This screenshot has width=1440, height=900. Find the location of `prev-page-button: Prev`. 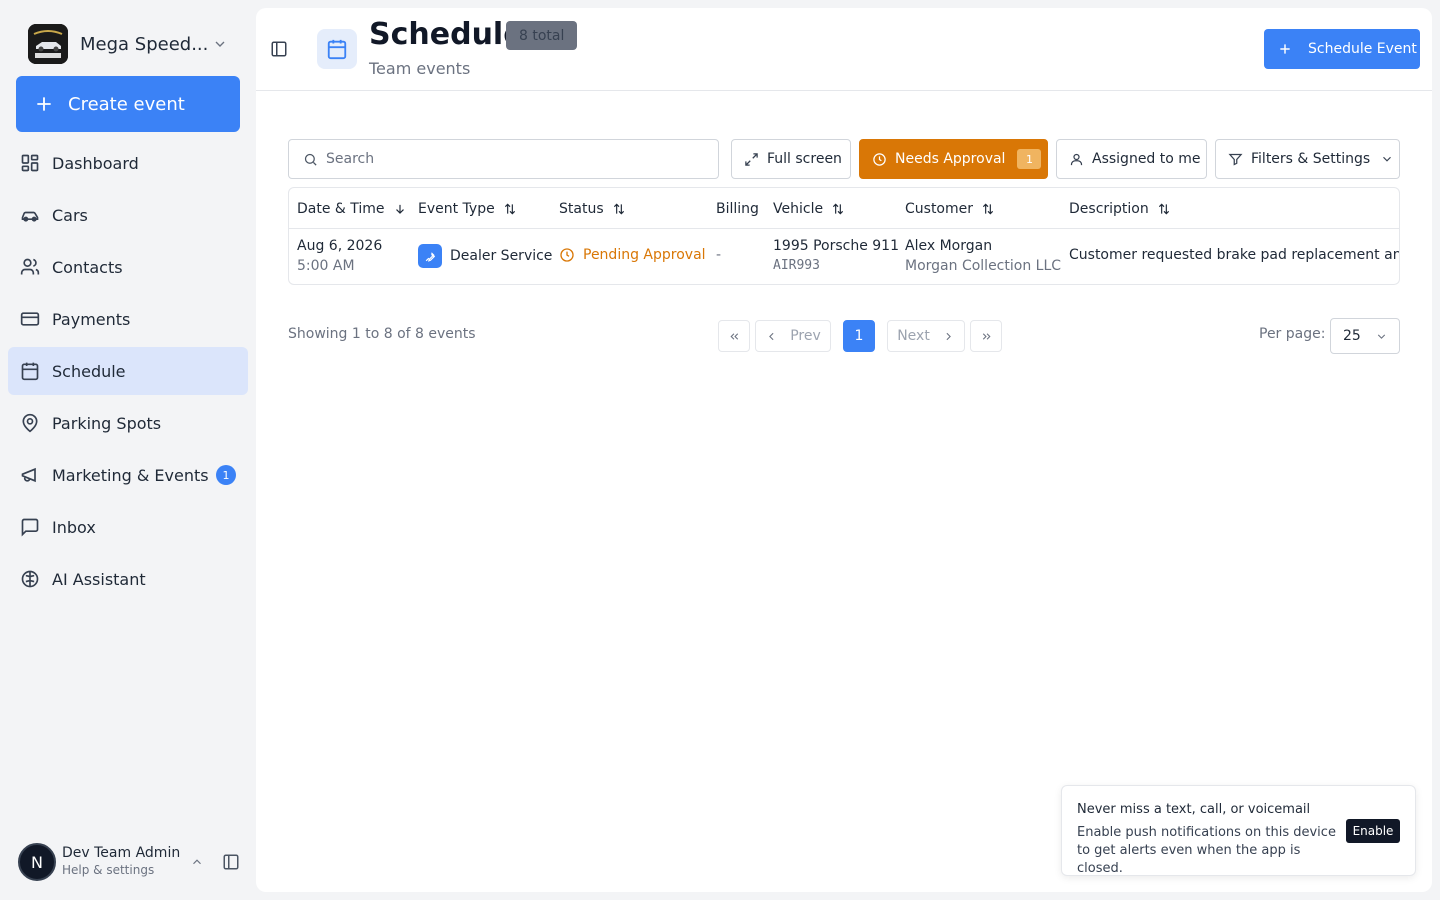

prev-page-button: Prev is located at coordinates (793, 336).